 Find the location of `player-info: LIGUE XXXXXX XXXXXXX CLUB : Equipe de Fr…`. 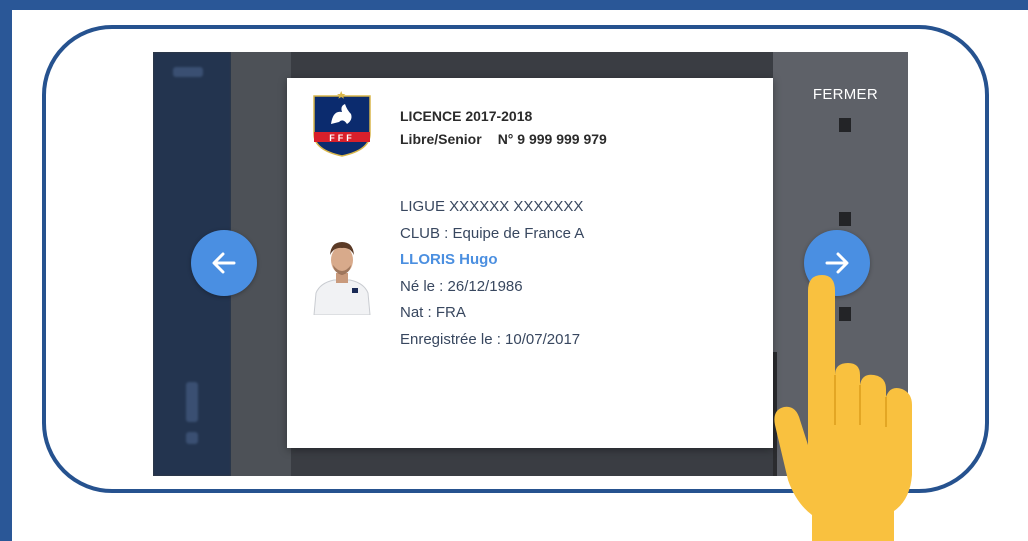

player-info: LIGUE XXXXXX XXXXXXX CLUB : Equipe de Fr… is located at coordinates (492, 273).